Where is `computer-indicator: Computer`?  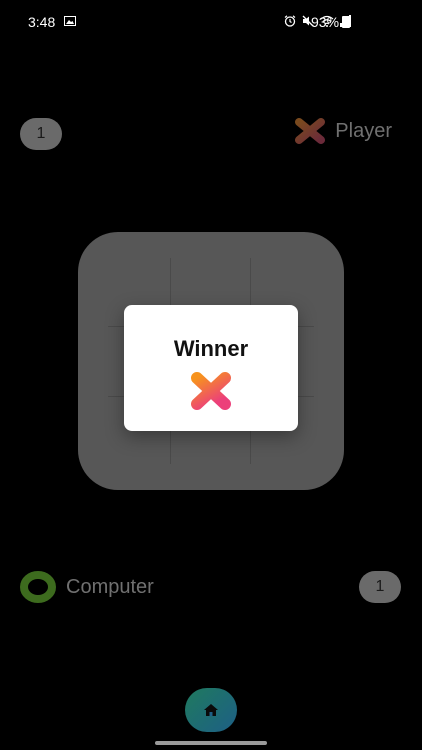 computer-indicator: Computer is located at coordinates (87, 587).